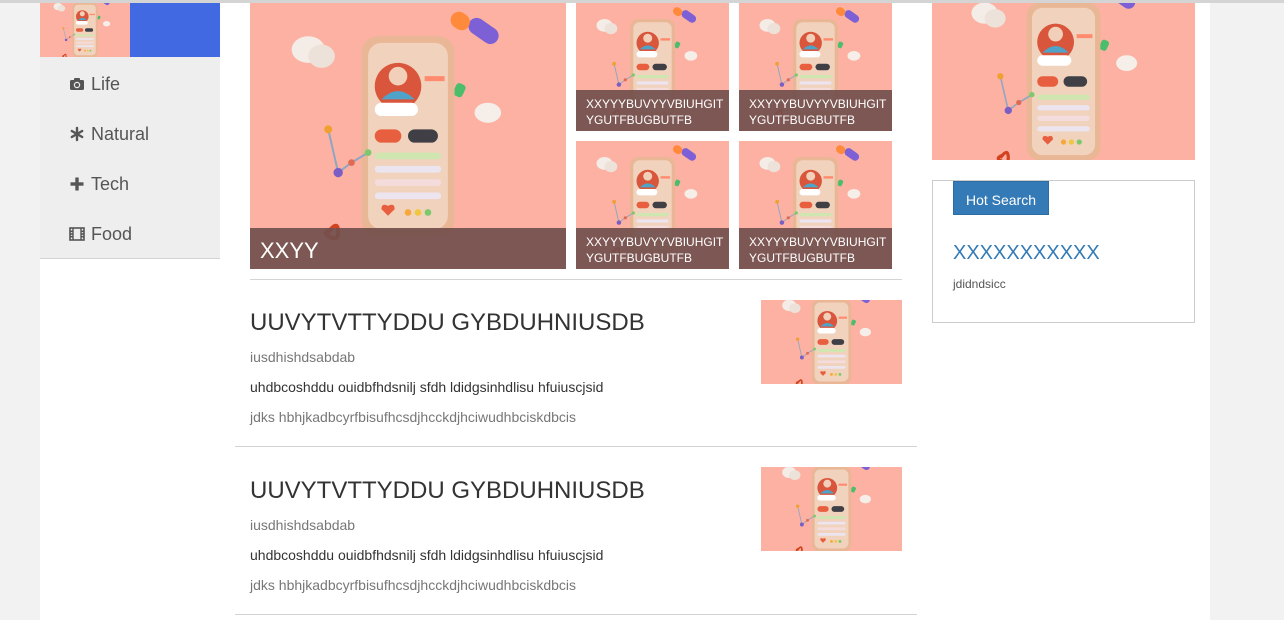 This screenshot has width=1284, height=620. I want to click on category-list: Life Natural Tech Food, so click(130, 159).